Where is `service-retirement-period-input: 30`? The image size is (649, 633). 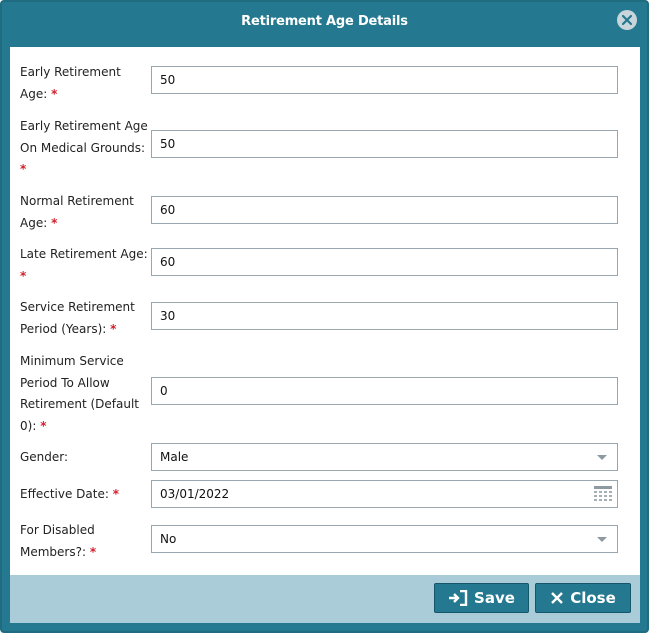
service-retirement-period-input: 30 is located at coordinates (384, 316).